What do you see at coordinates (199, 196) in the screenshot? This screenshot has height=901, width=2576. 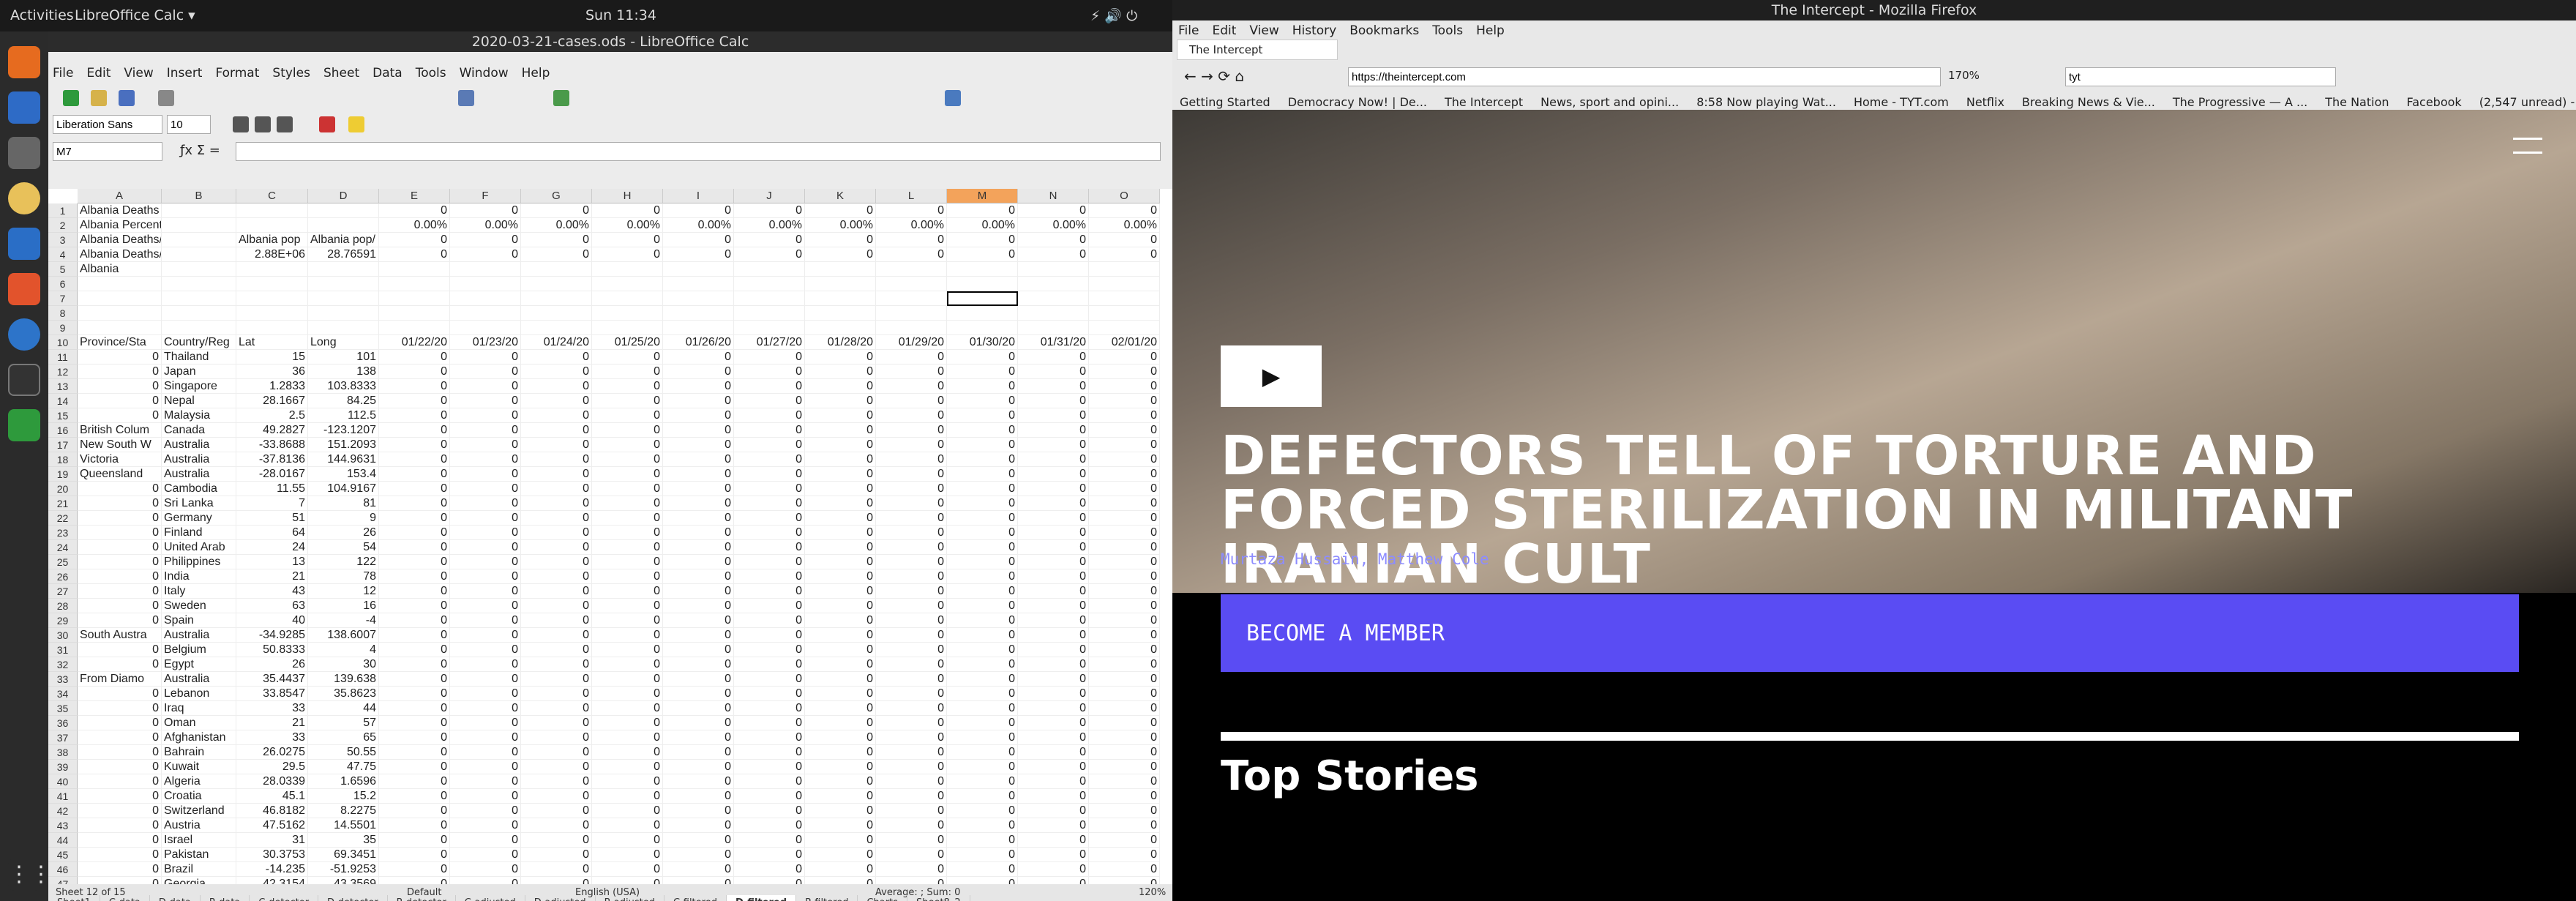 I see `column-header: B` at bounding box center [199, 196].